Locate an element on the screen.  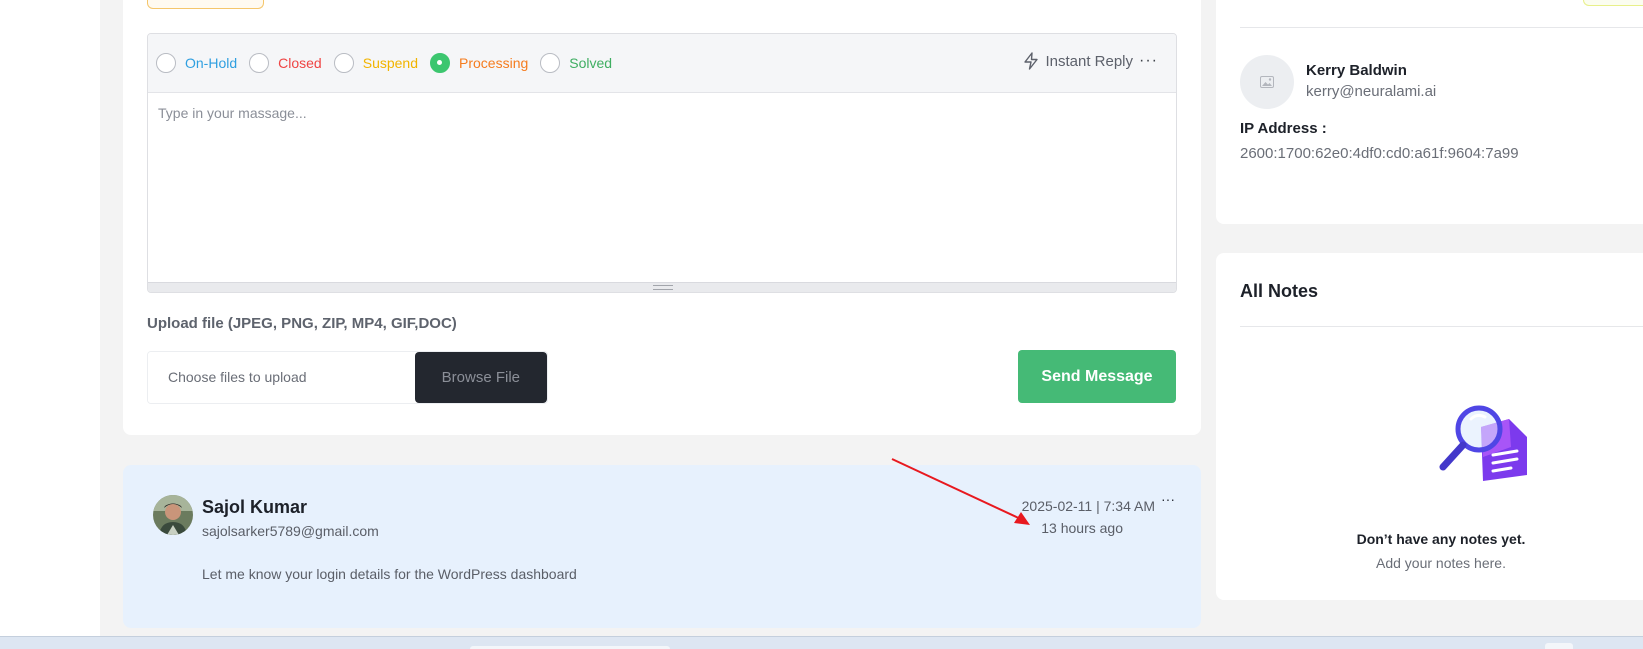
comment-date: 2025-02-11 | 7:34 AM is located at coordinates (1088, 506).